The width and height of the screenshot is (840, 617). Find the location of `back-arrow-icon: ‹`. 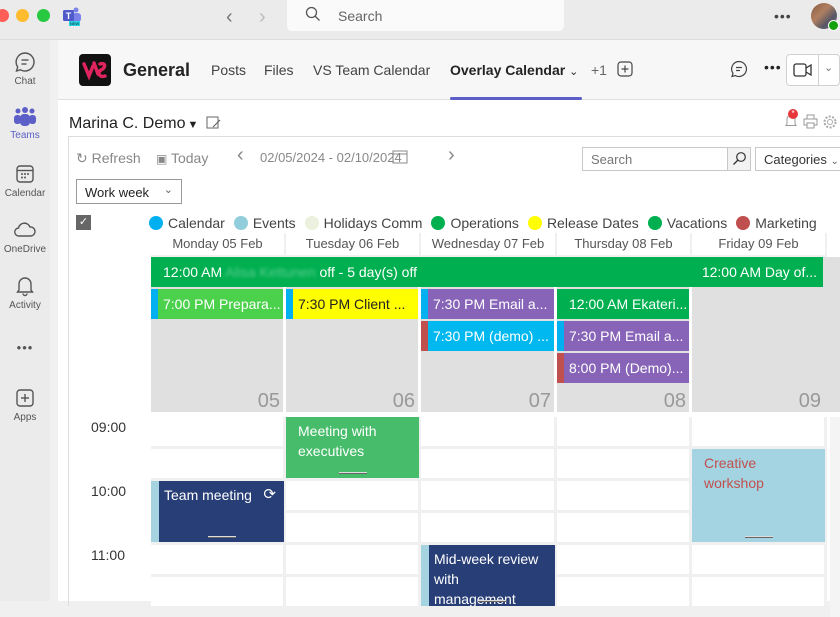

back-arrow-icon: ‹ is located at coordinates (229, 17).